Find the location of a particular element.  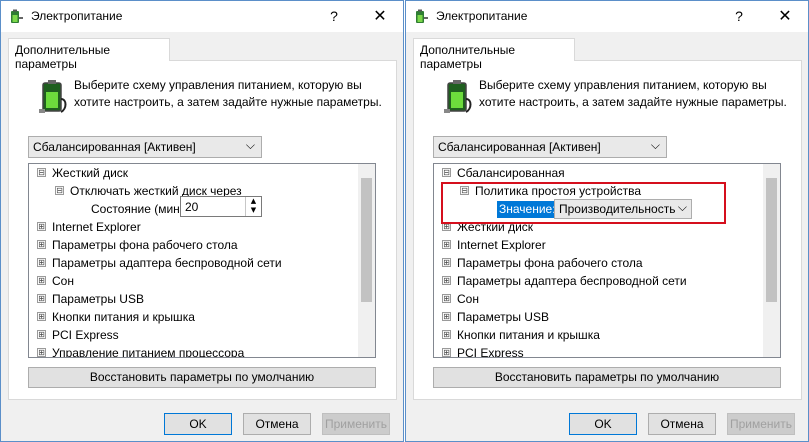

tree-node-label: Сбалансированная is located at coordinates (511, 173).